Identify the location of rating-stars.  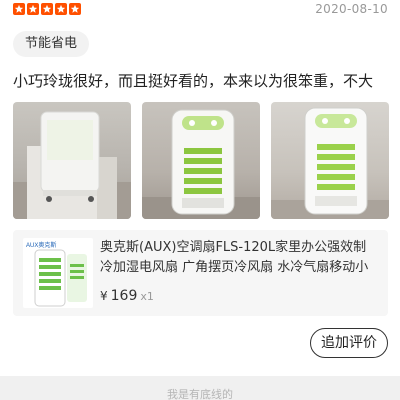
(47, 9).